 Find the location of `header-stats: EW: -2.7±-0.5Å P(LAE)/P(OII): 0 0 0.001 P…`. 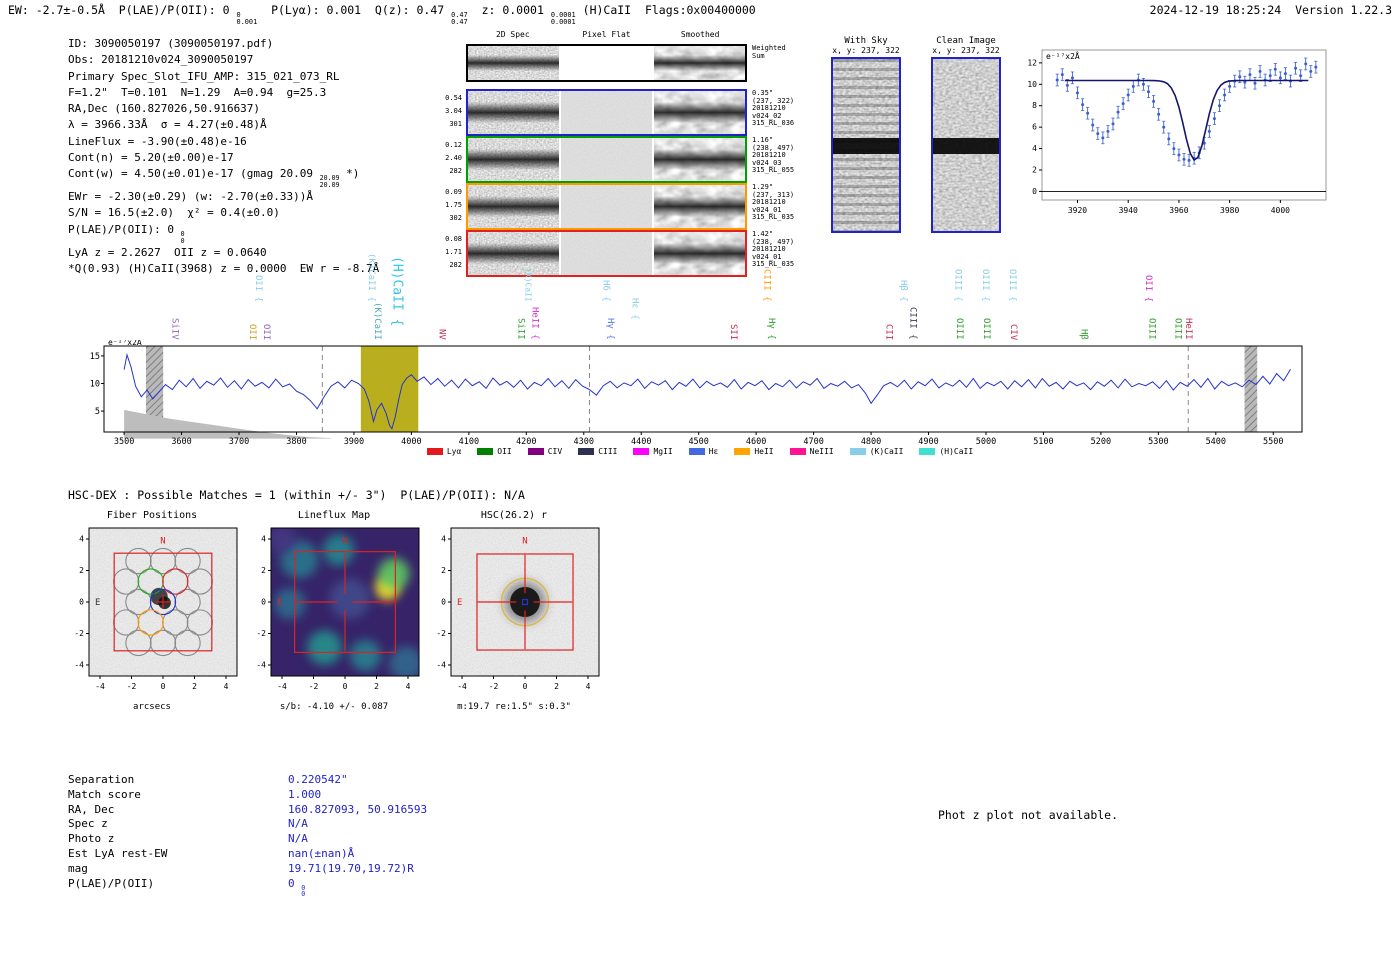

header-stats: EW: -2.7±-0.5Å P(LAE)/P(OII): 0 0 0.001 P… is located at coordinates (382, 15).